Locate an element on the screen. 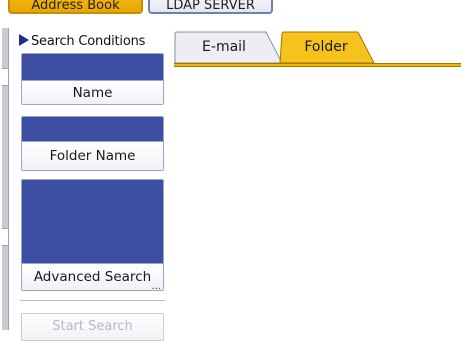  result-tabs: E-mail Folder is located at coordinates (317, 49).